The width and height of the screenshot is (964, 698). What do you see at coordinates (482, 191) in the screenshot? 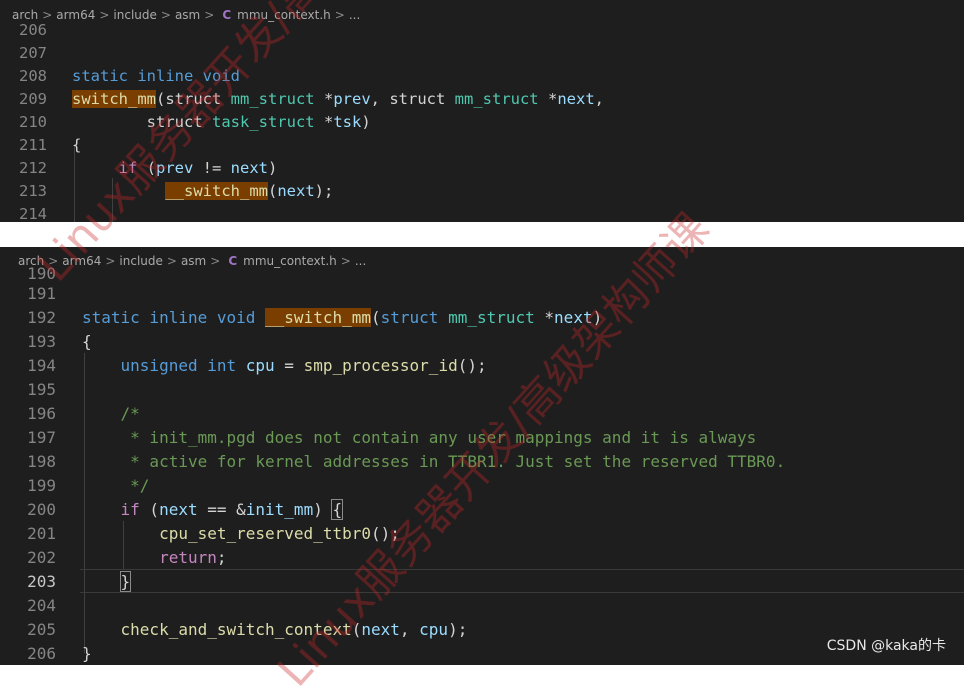
I see `code-line: 213 __switch_mm(next);` at bounding box center [482, 191].